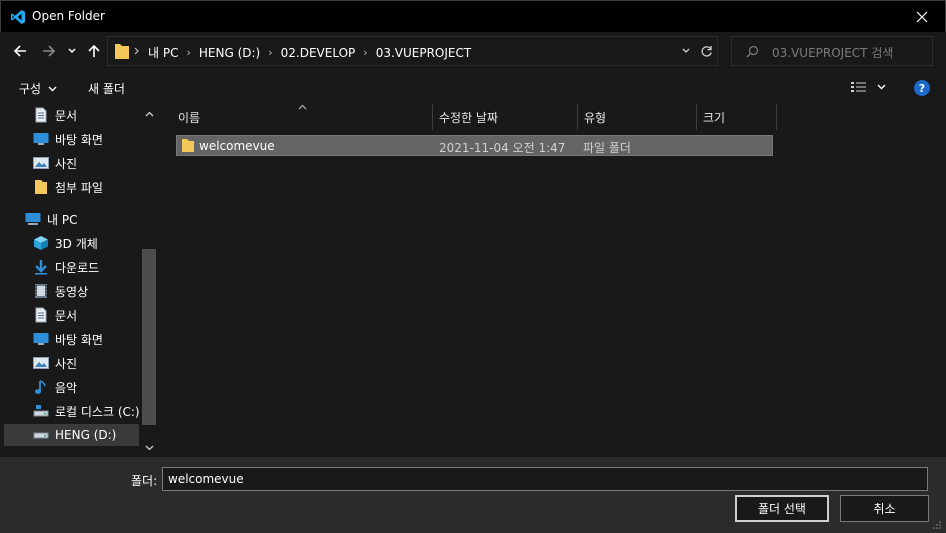  I want to click on dialog-footer: 폴더: 폴더 선택 취소, so click(473, 495).